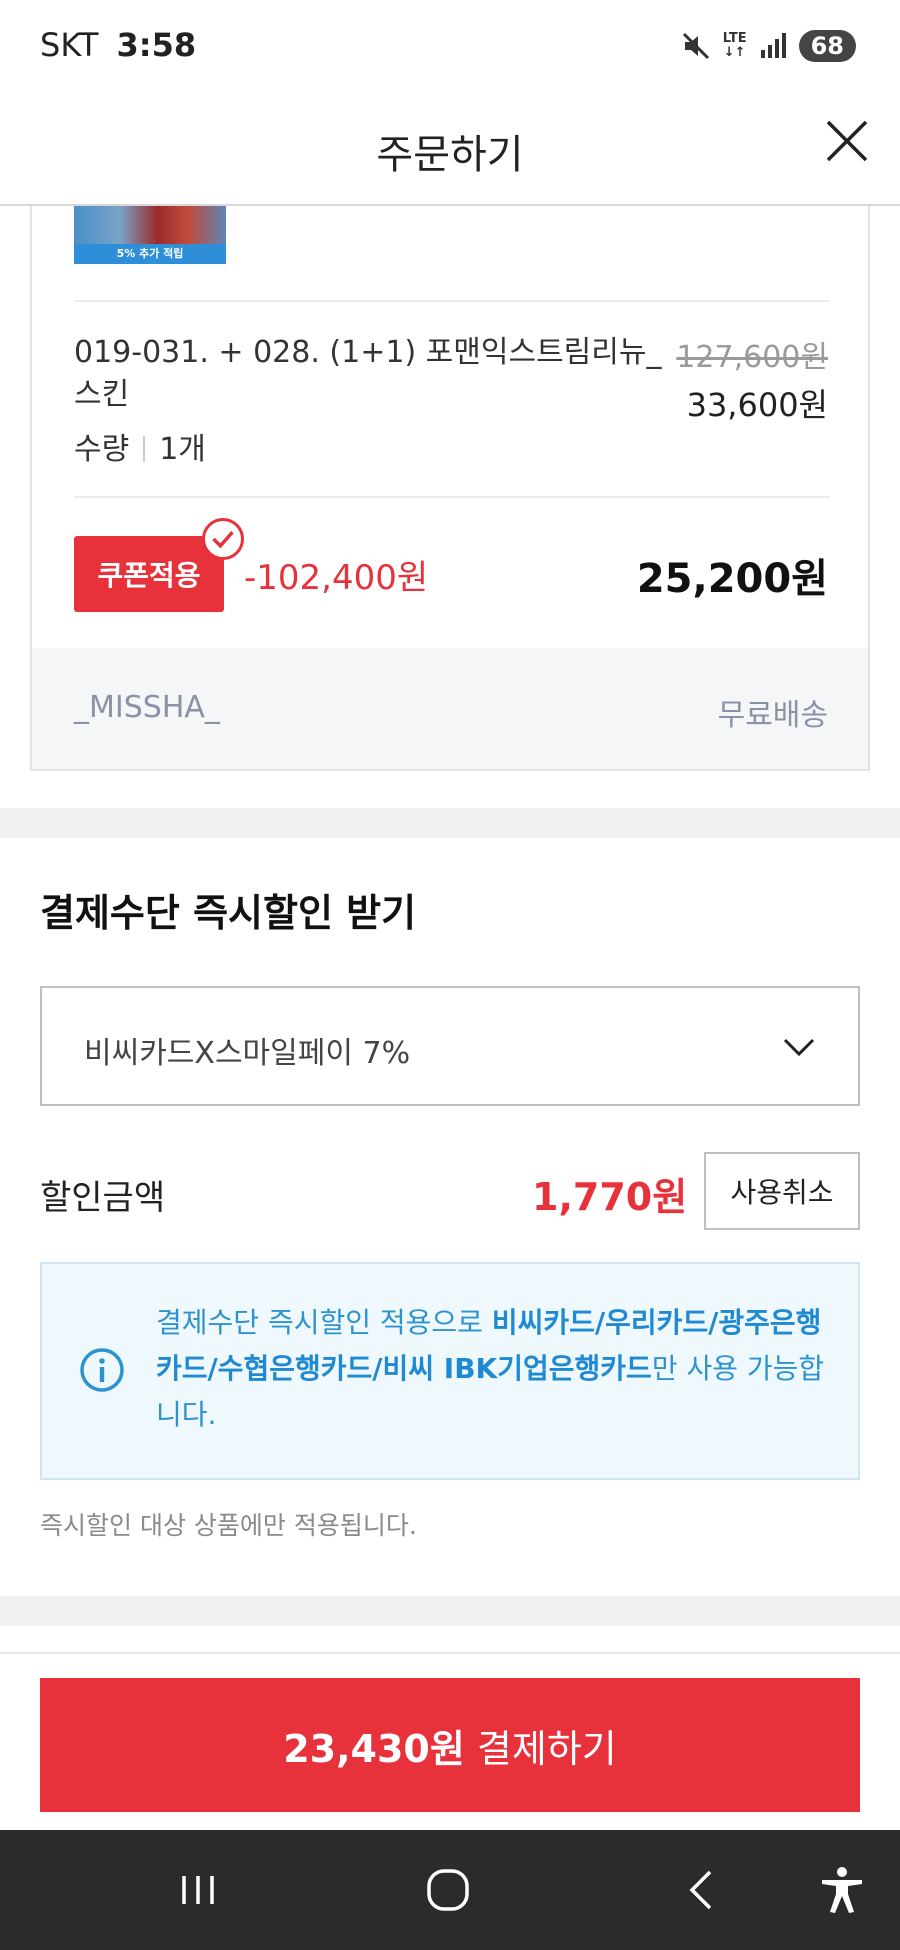 Image resolution: width=900 pixels, height=1950 pixels. Describe the element at coordinates (103, 1198) in the screenshot. I see `discount-amount-label: 할인금액` at that location.